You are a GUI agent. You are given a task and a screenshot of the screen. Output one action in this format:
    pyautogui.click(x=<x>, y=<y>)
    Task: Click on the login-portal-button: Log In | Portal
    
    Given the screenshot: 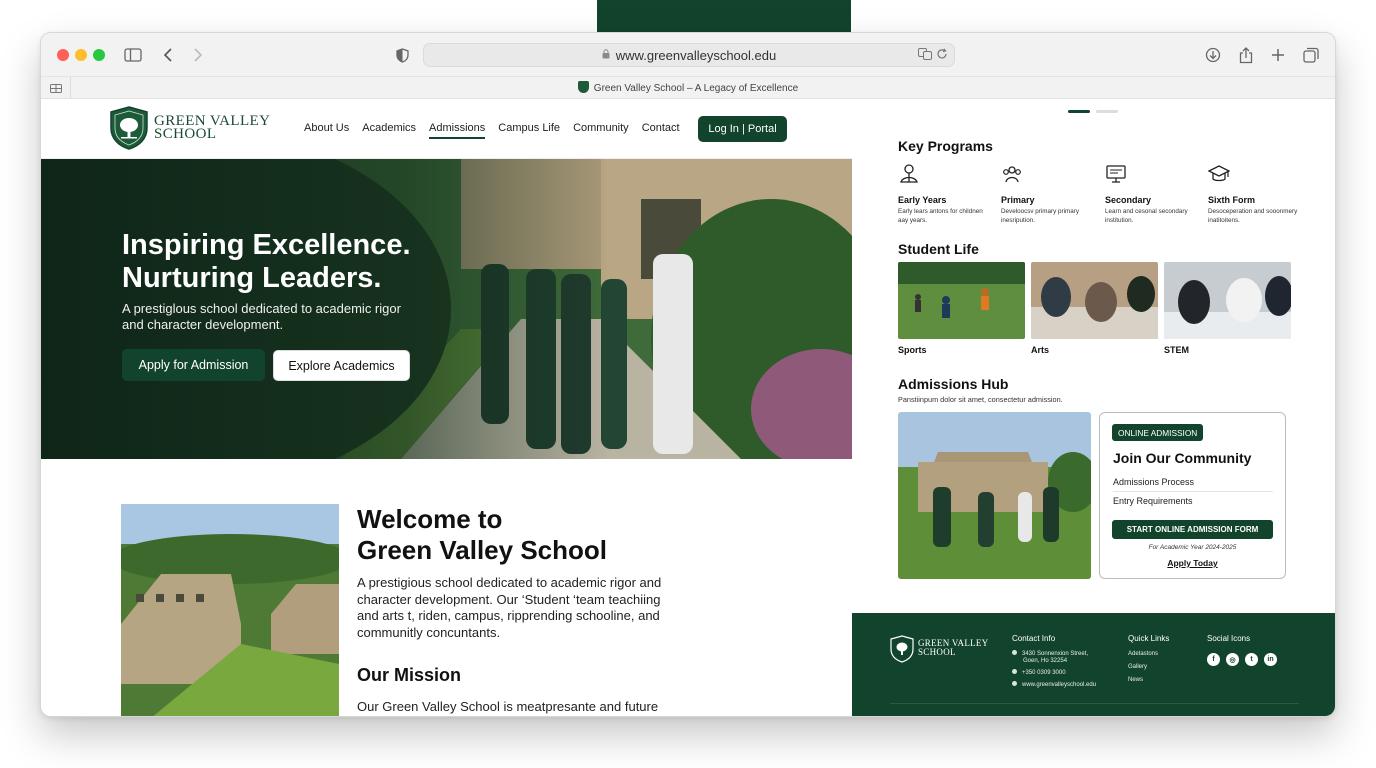 What is the action you would take?
    pyautogui.click(x=742, y=129)
    